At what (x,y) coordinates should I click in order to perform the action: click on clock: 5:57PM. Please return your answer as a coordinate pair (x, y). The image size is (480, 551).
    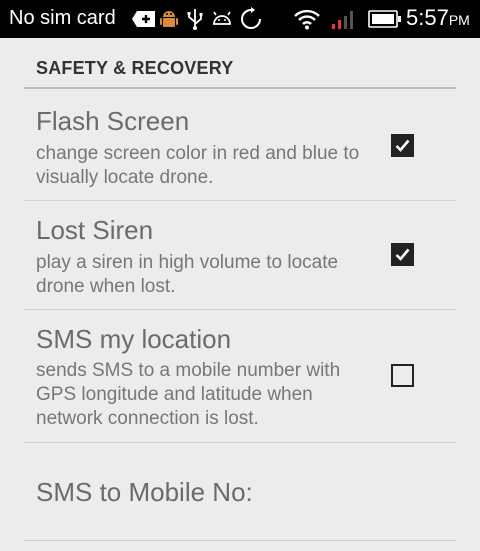
    Looking at the image, I should click on (438, 18).